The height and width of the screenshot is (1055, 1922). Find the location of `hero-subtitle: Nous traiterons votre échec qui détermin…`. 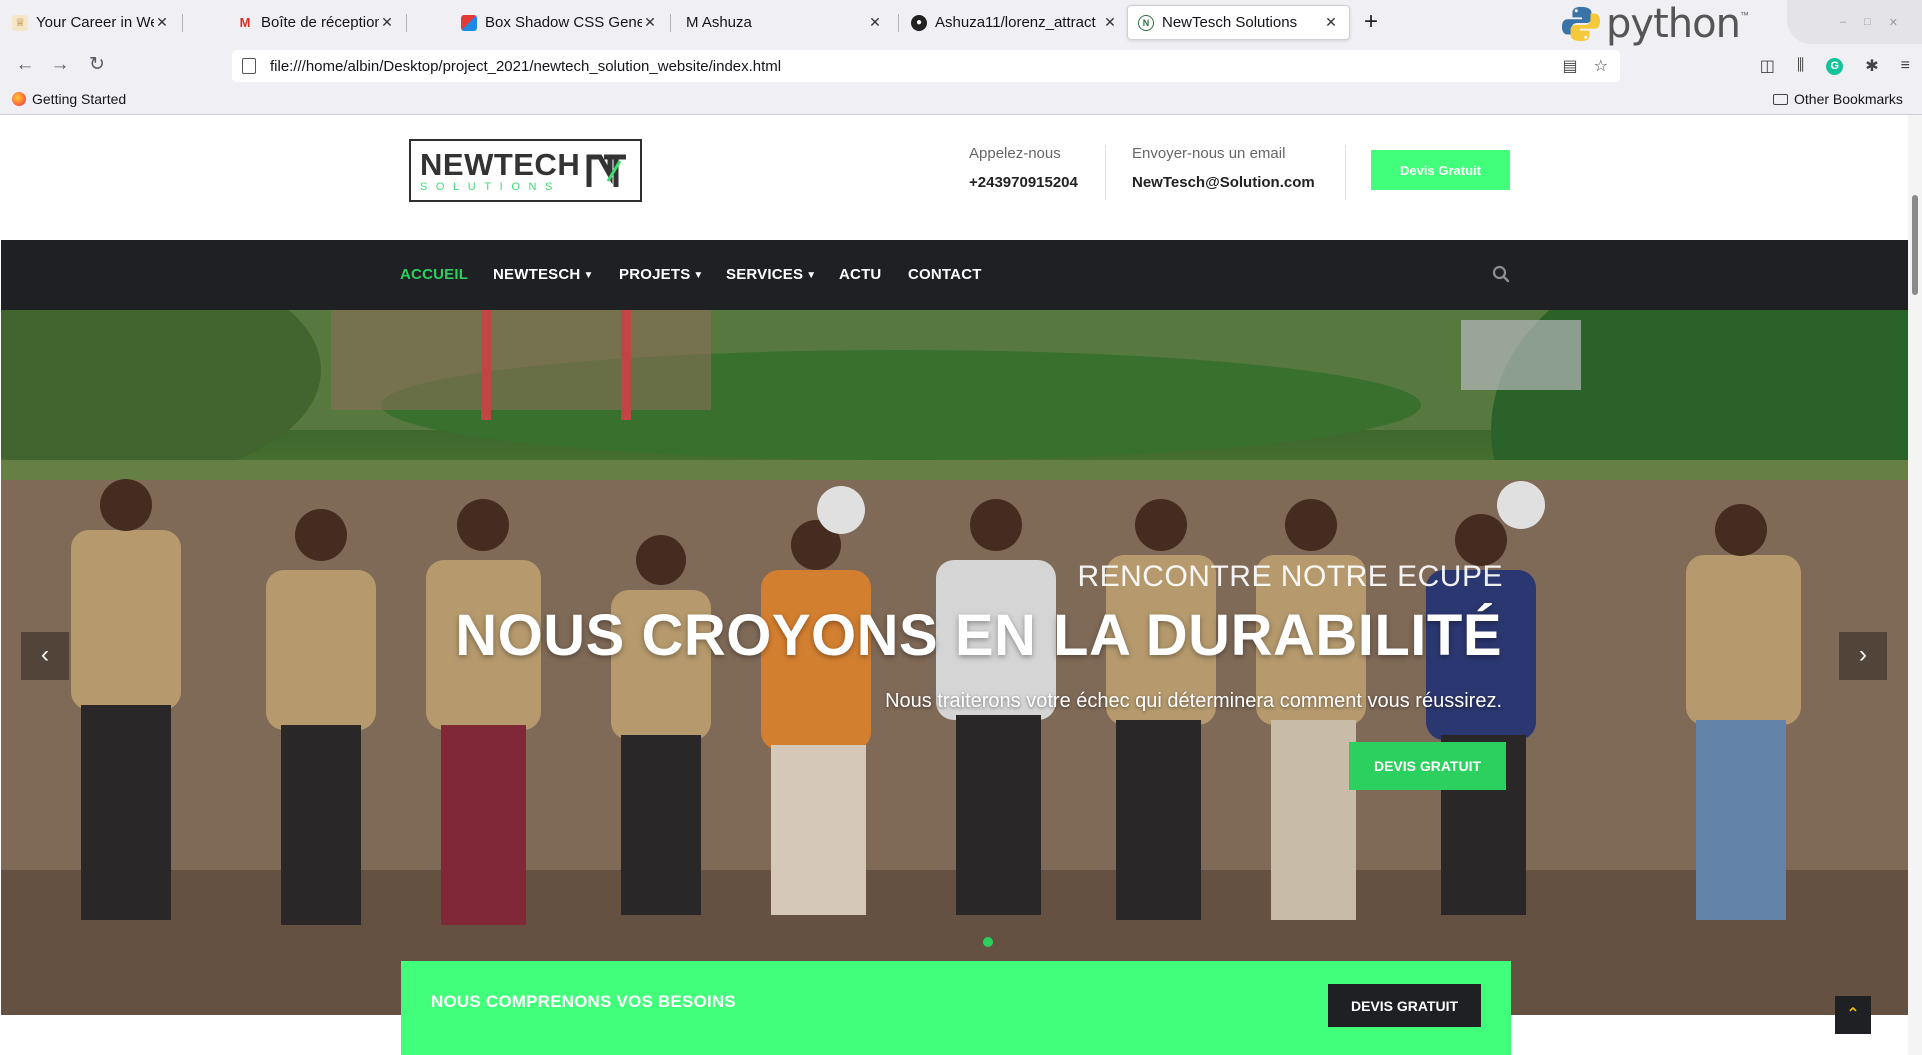

hero-subtitle: Nous traiterons votre échec qui détermin… is located at coordinates (1193, 701).